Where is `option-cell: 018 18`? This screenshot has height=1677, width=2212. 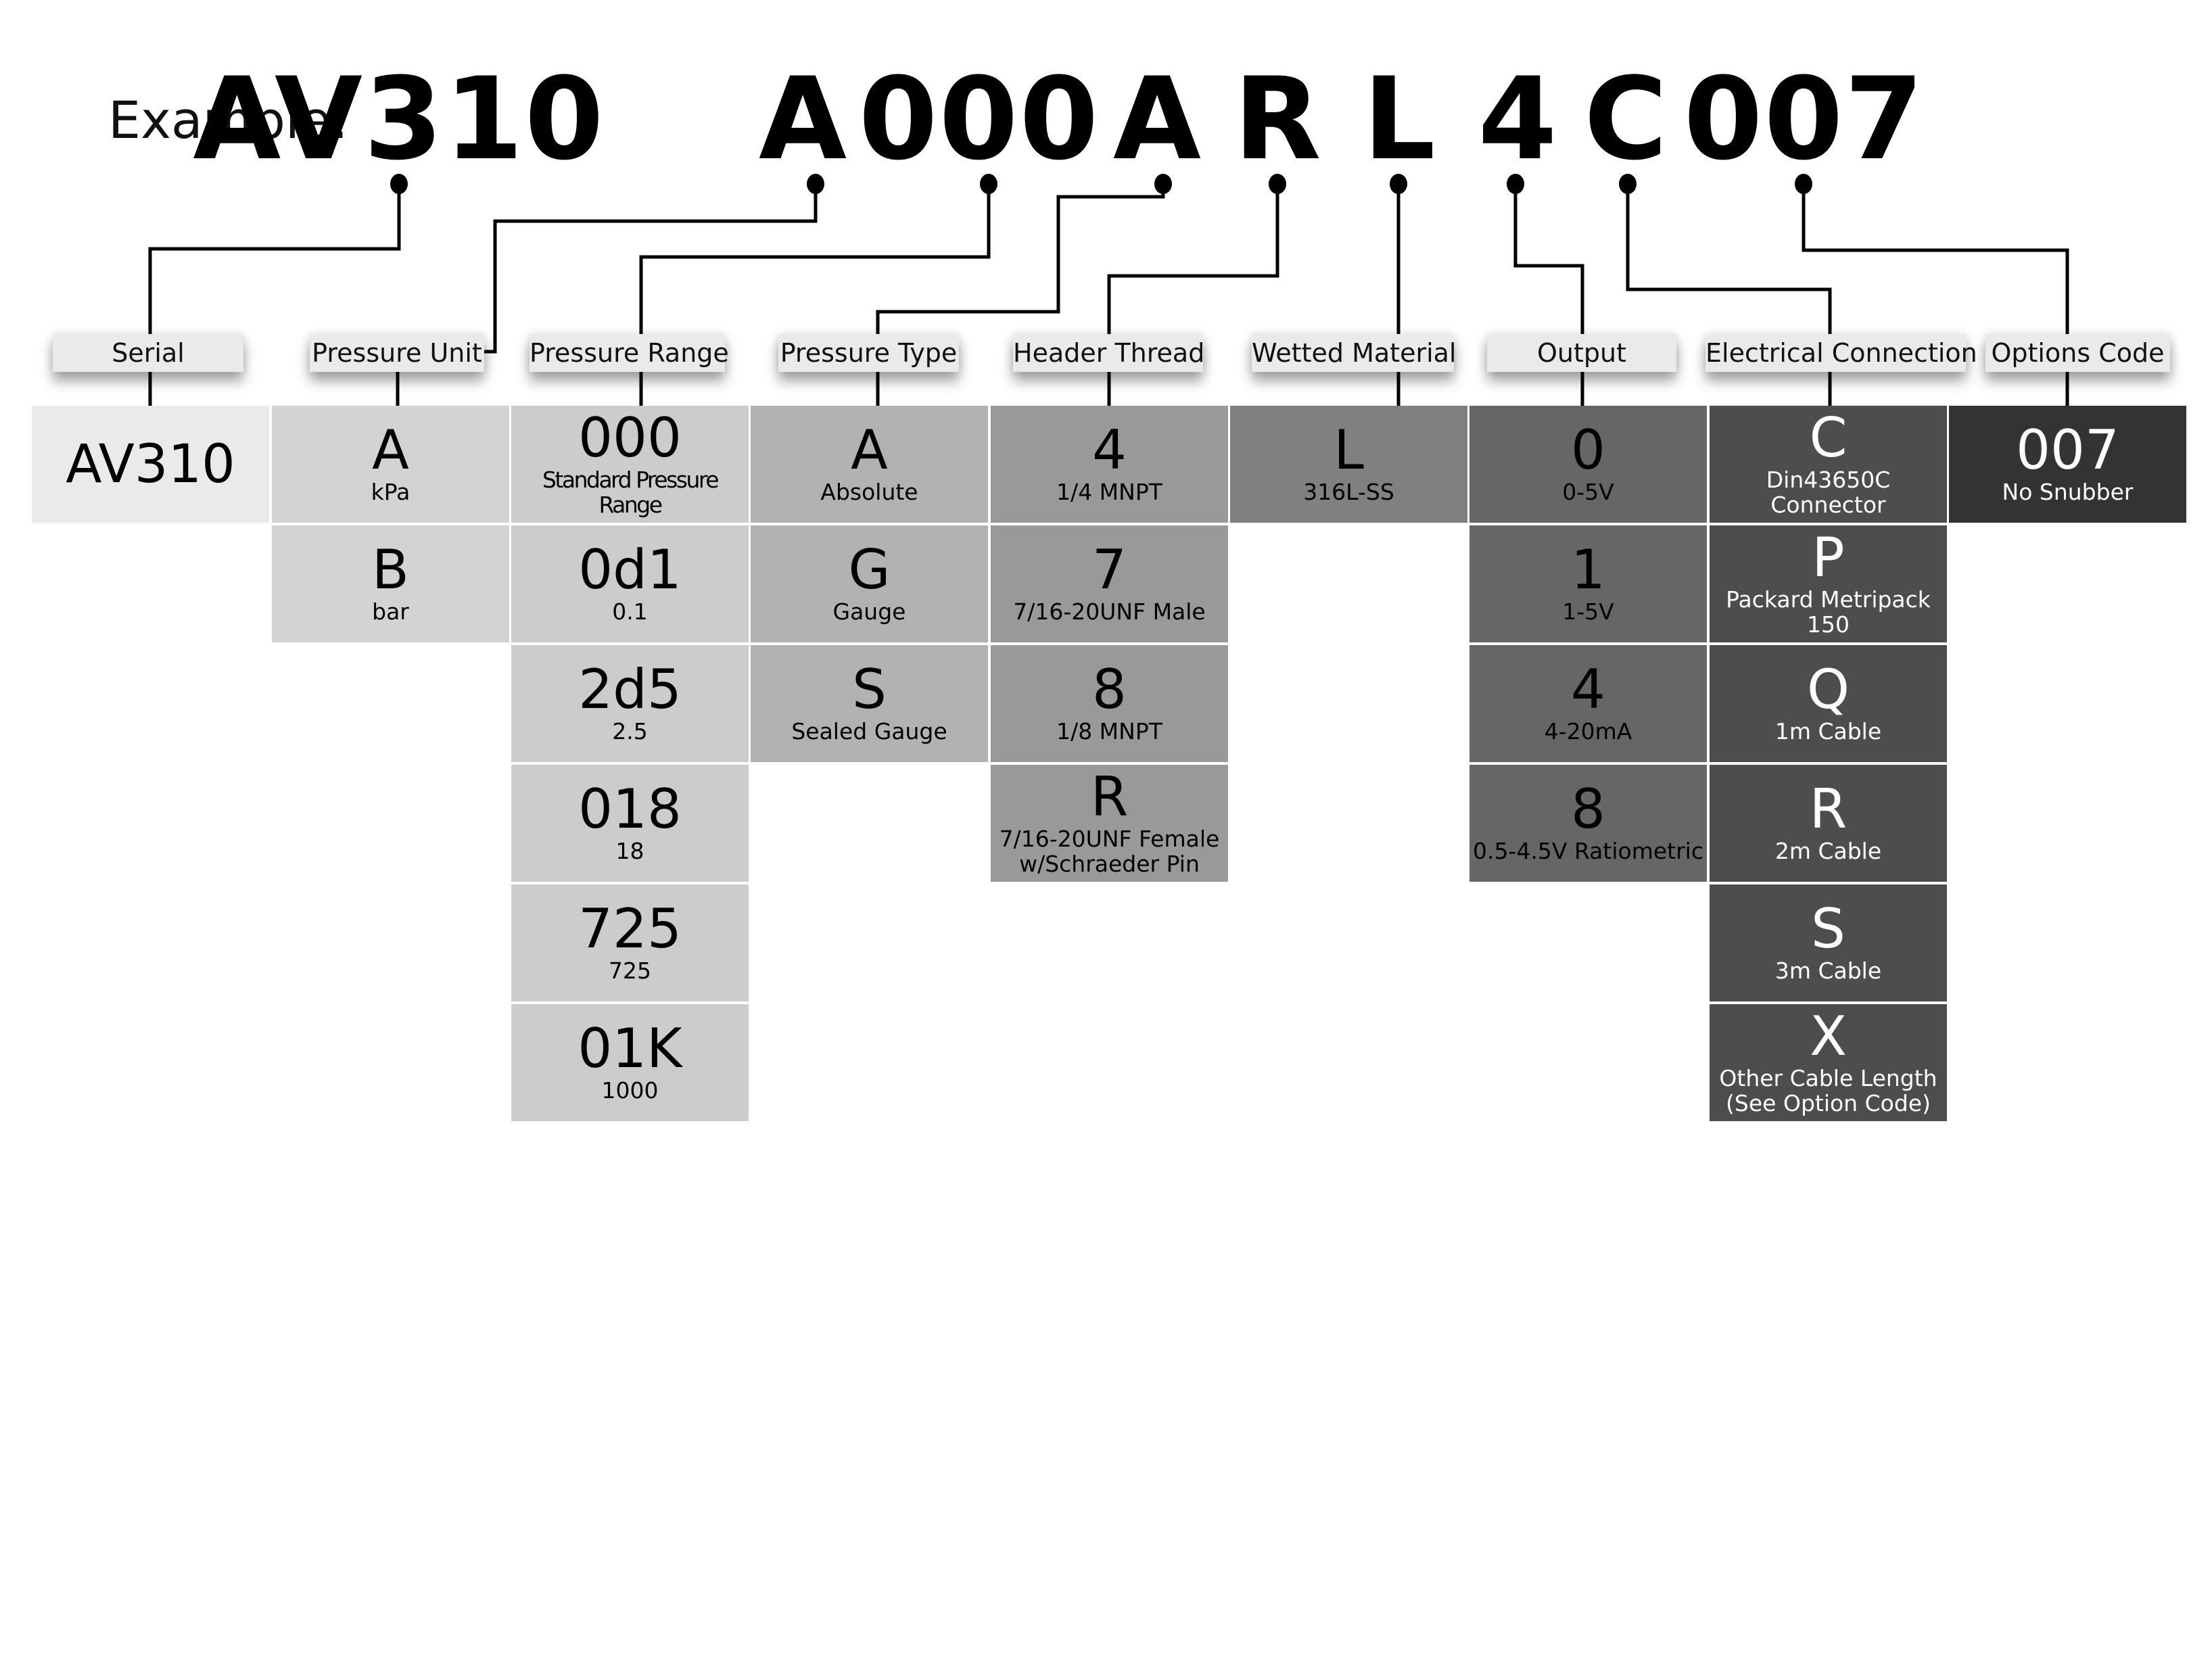 option-cell: 018 18 is located at coordinates (630, 824).